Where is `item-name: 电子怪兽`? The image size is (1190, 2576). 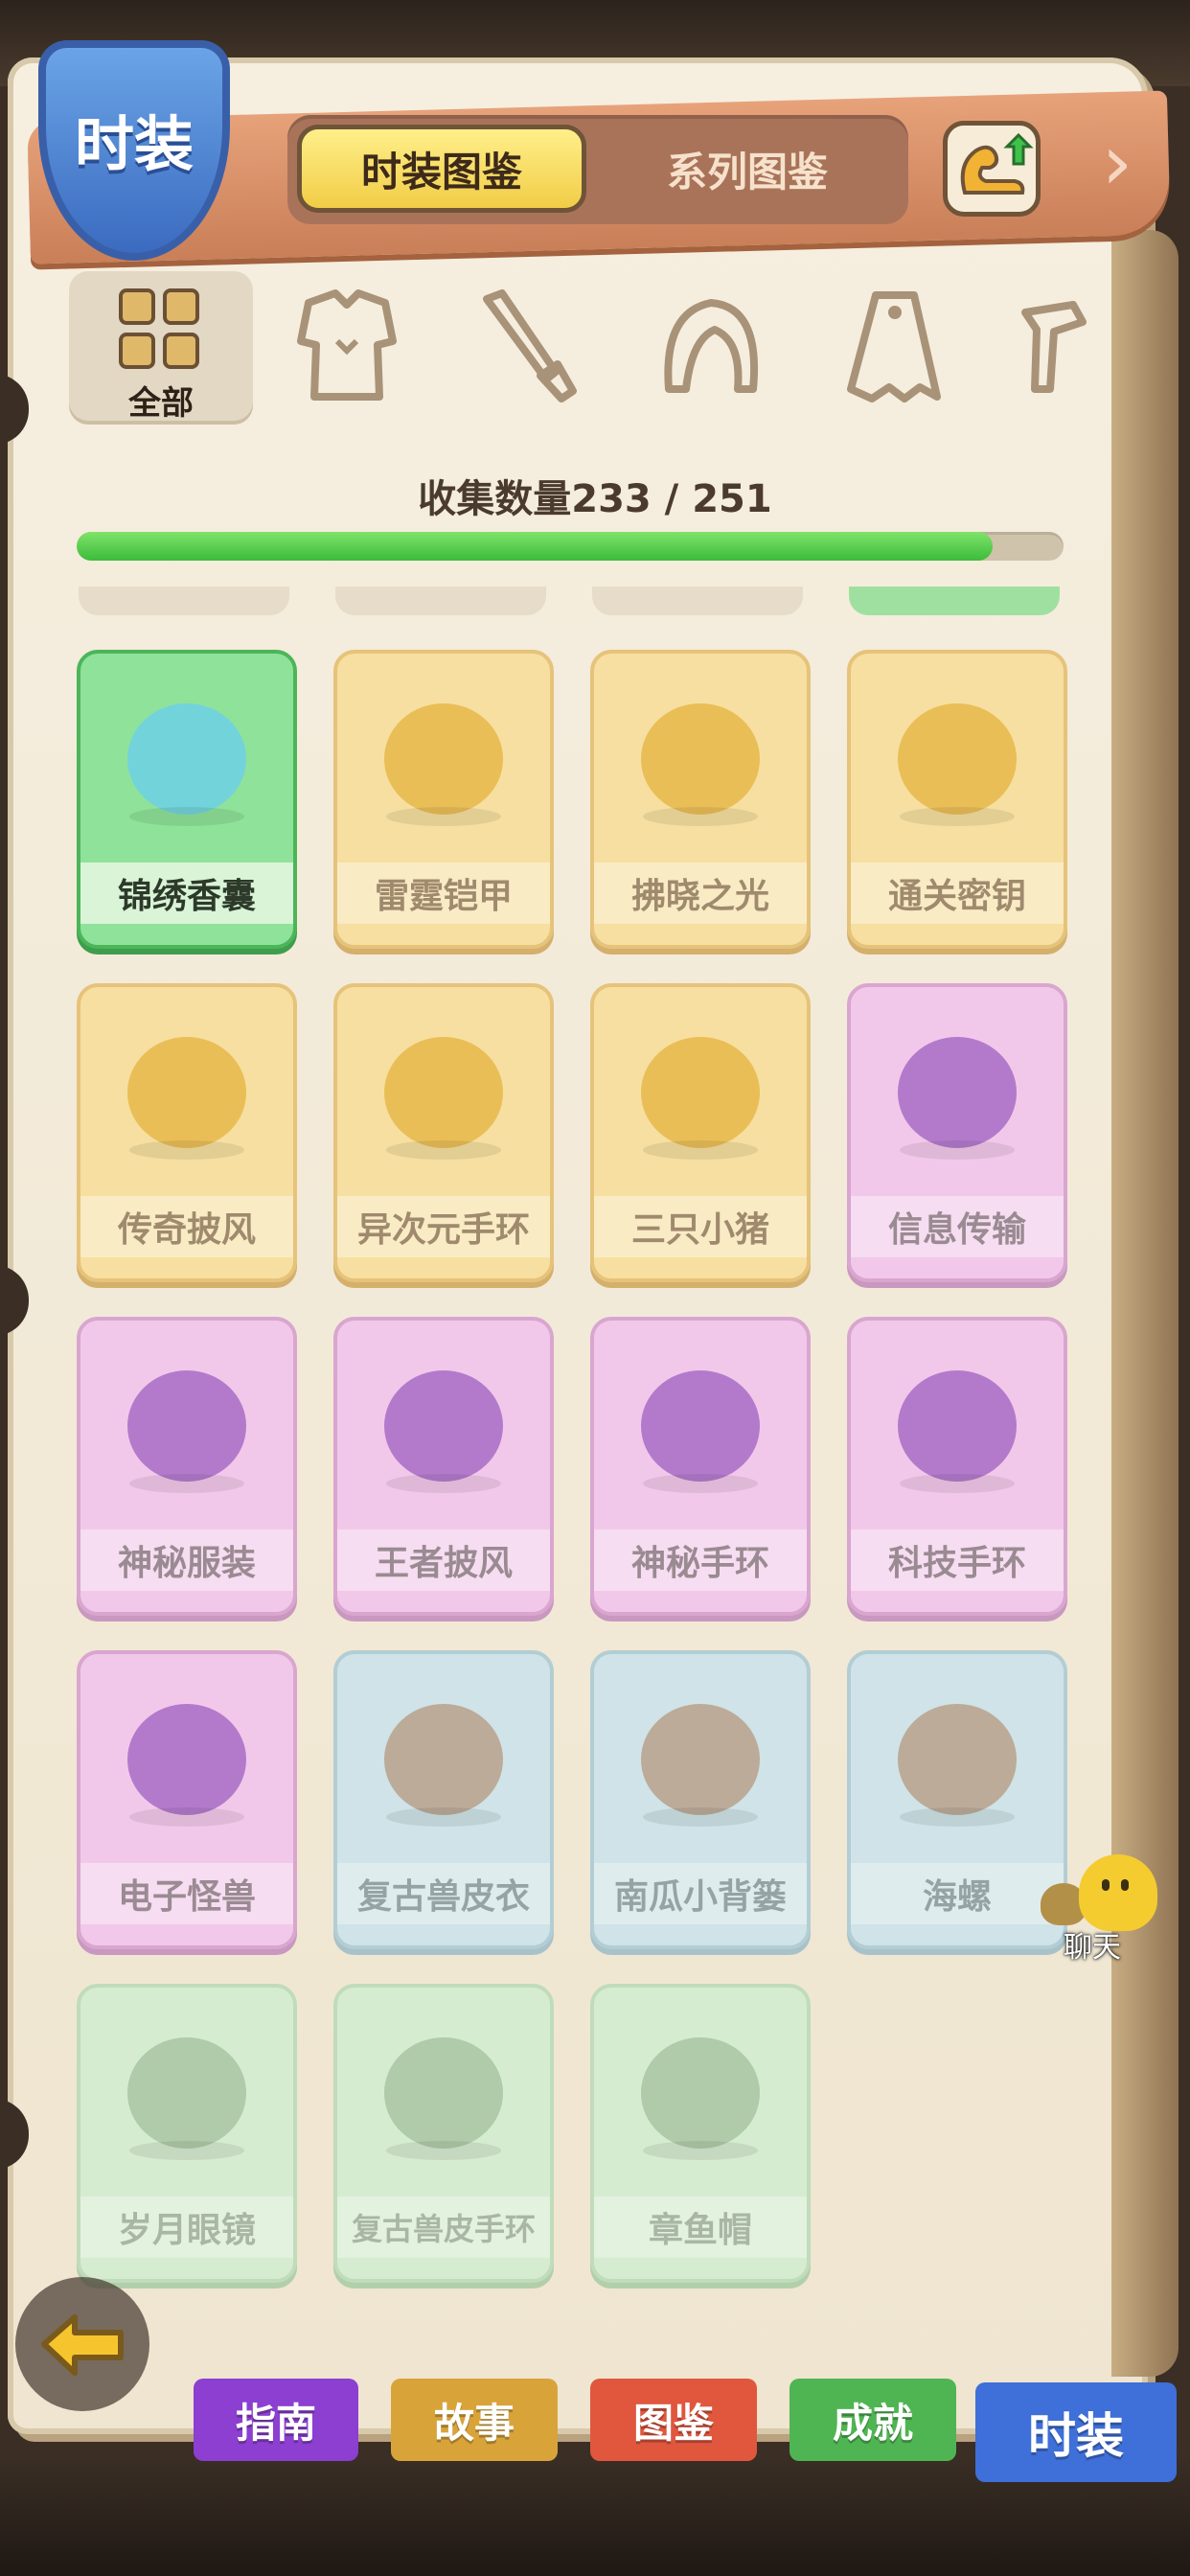
item-name: 电子怪兽 is located at coordinates (187, 1893).